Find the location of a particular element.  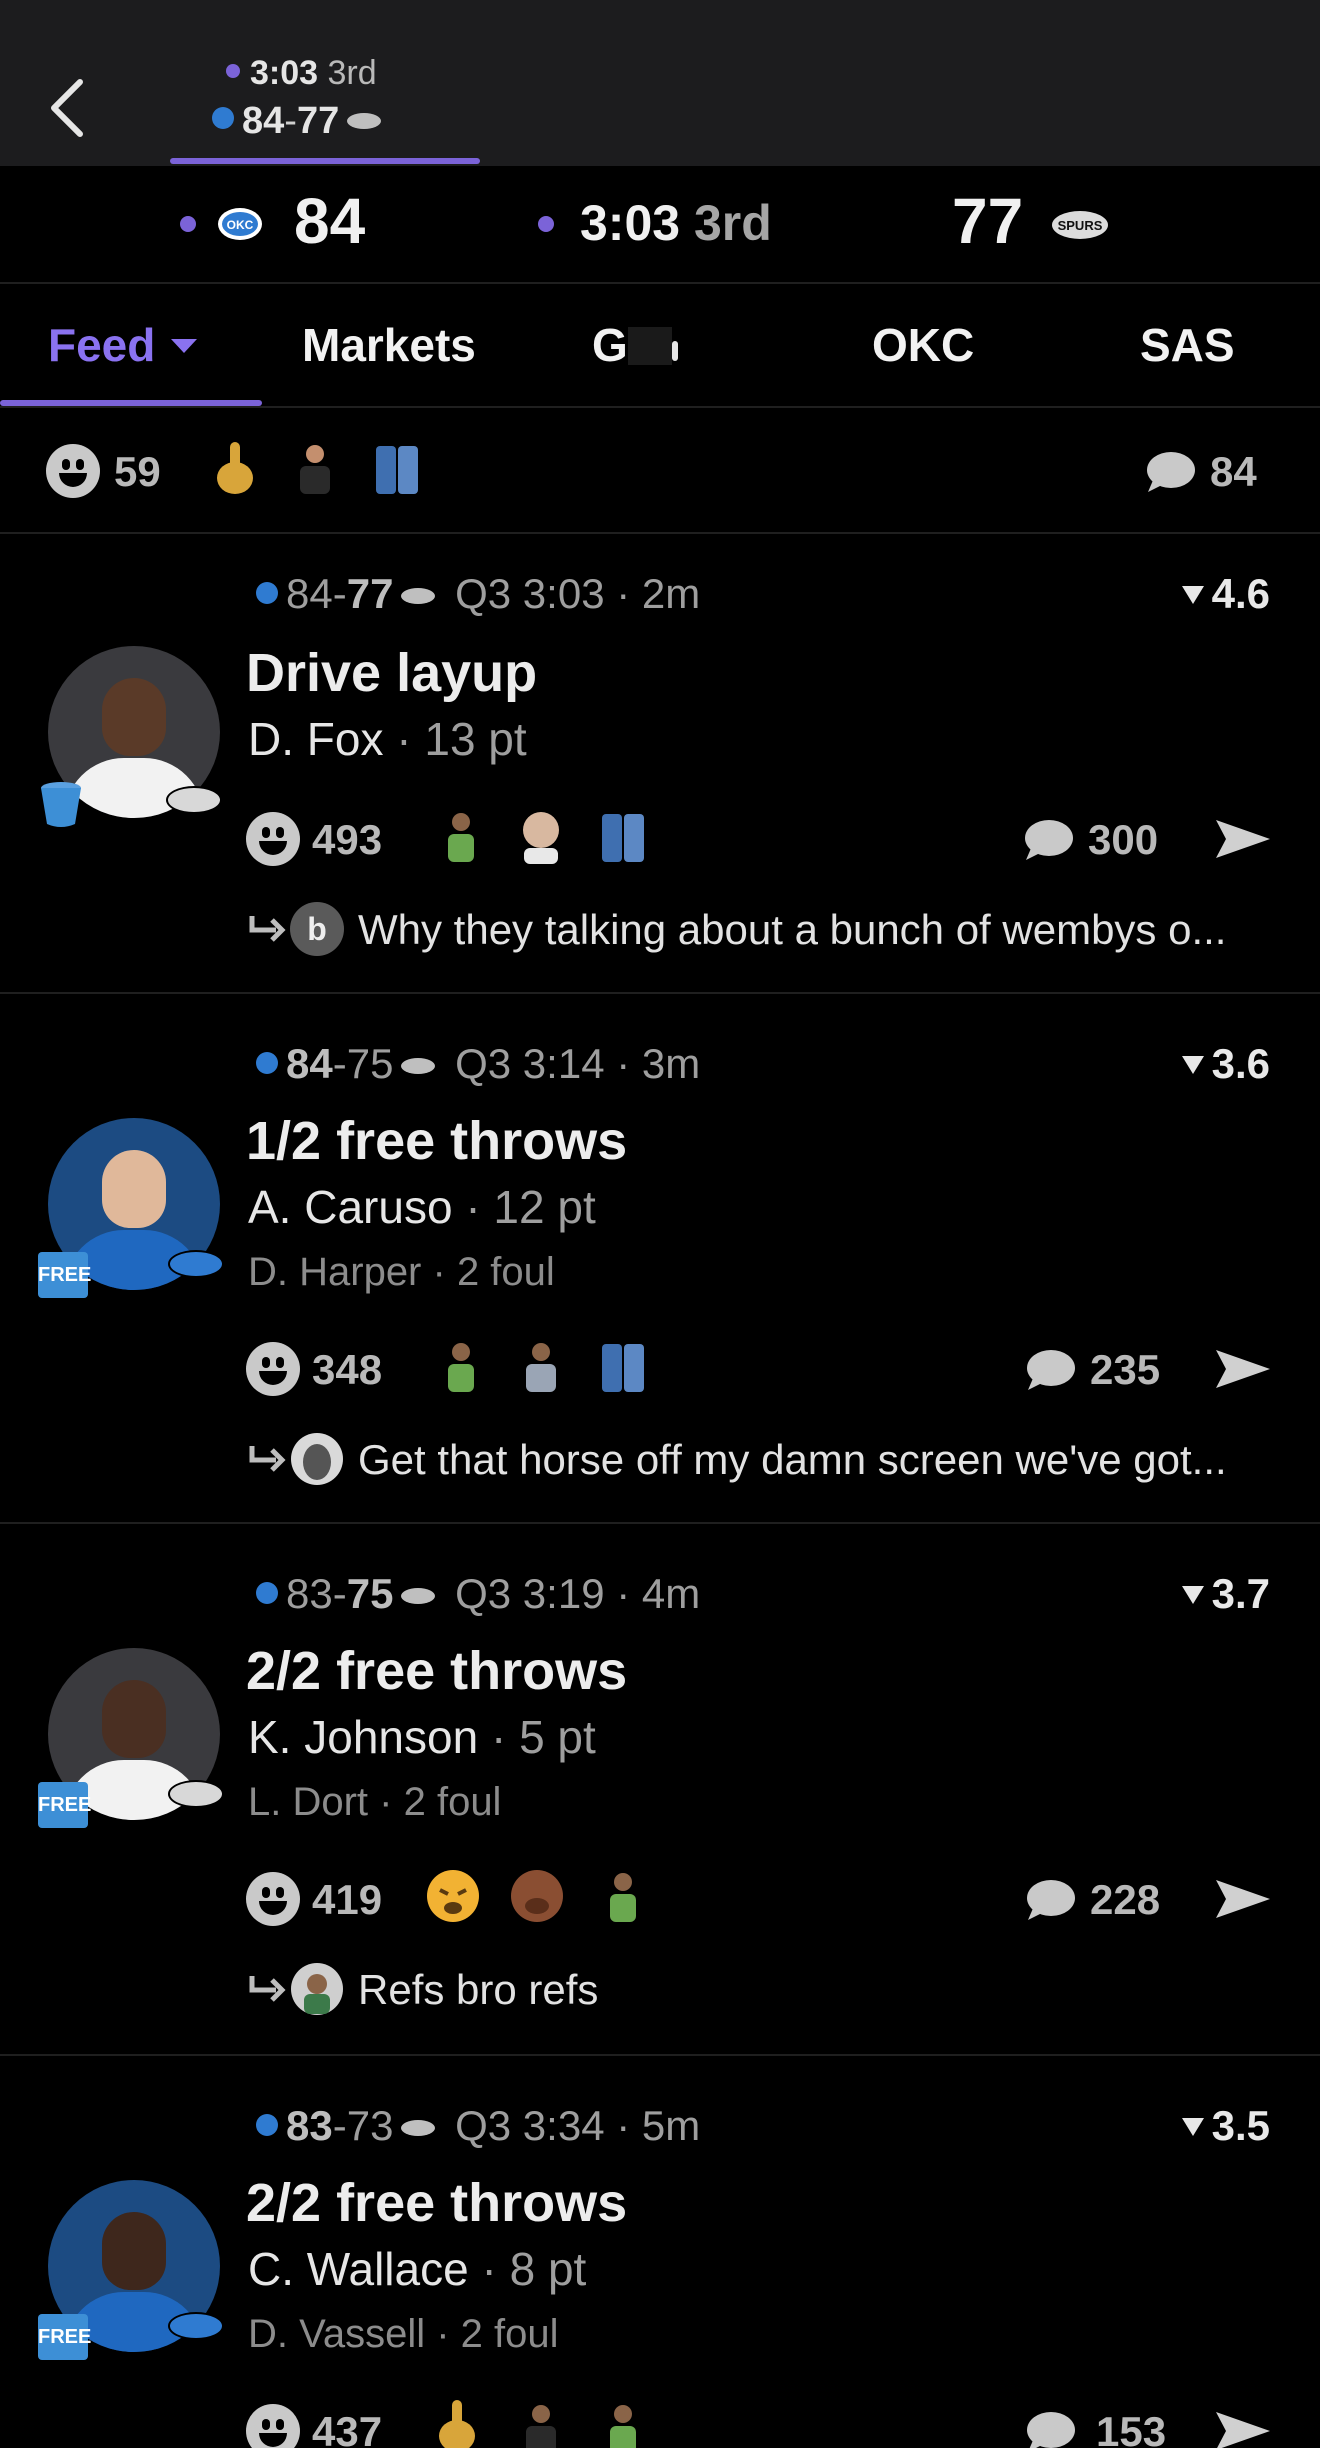

rating-value: 3.5 is located at coordinates (1240, 2125).